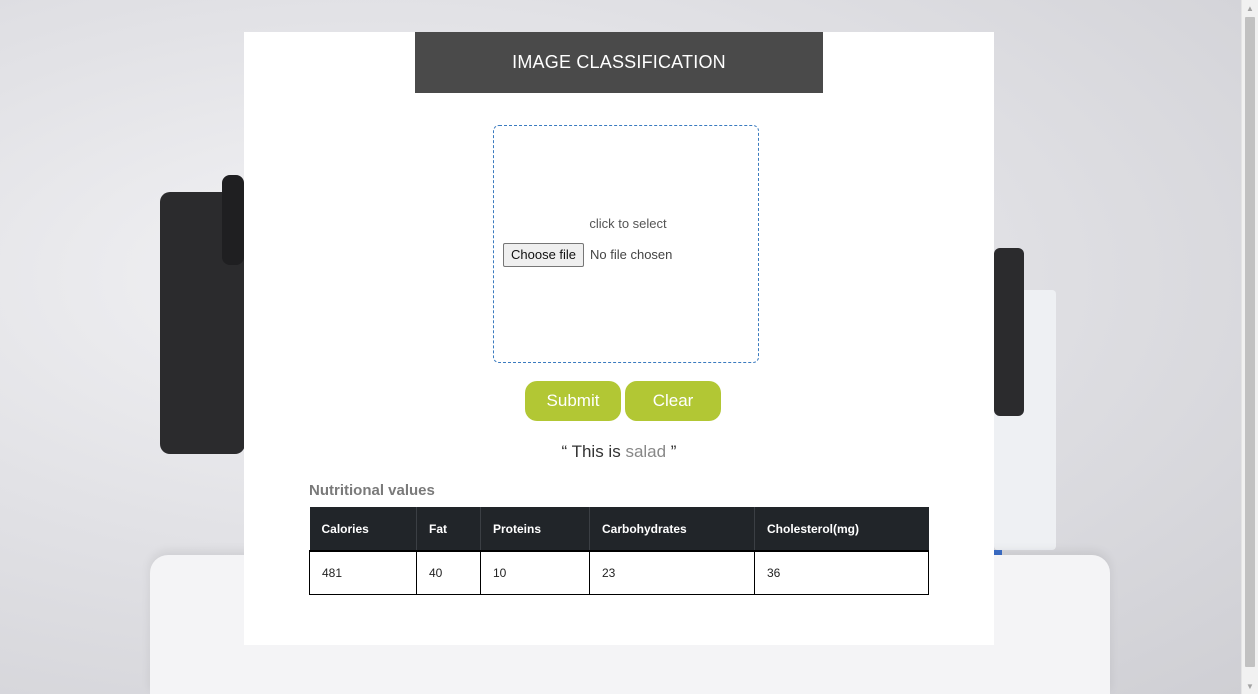 Image resolution: width=1258 pixels, height=694 pixels. Describe the element at coordinates (1250, 686) in the screenshot. I see `scroll-down-arrow-icon: ▼` at that location.